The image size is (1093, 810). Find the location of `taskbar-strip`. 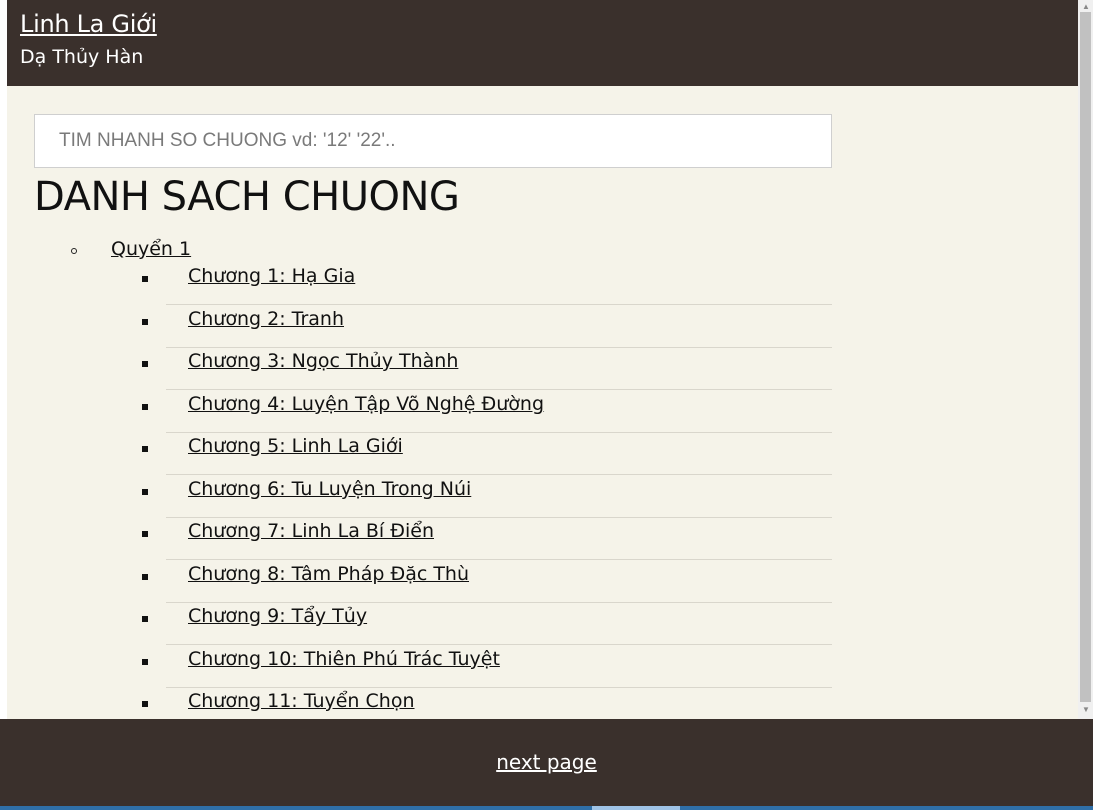

taskbar-strip is located at coordinates (546, 808).